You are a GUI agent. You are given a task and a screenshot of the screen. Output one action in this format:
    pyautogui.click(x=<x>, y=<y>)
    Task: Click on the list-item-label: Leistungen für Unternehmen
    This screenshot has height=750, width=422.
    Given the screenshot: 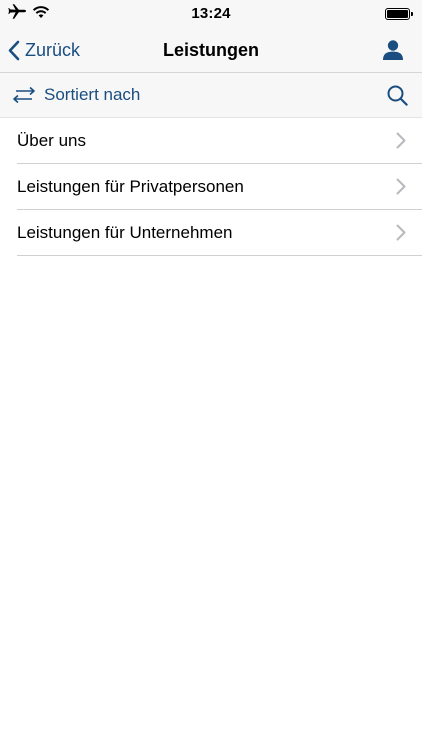 What is the action you would take?
    pyautogui.click(x=125, y=232)
    